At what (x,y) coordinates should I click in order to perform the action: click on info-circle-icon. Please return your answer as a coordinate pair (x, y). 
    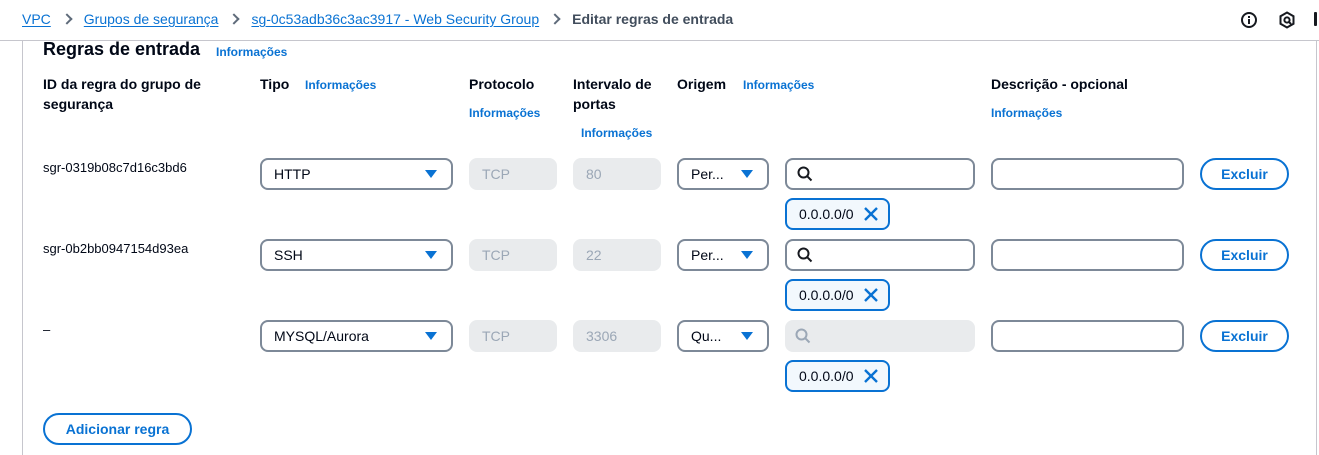
    Looking at the image, I should click on (1249, 20).